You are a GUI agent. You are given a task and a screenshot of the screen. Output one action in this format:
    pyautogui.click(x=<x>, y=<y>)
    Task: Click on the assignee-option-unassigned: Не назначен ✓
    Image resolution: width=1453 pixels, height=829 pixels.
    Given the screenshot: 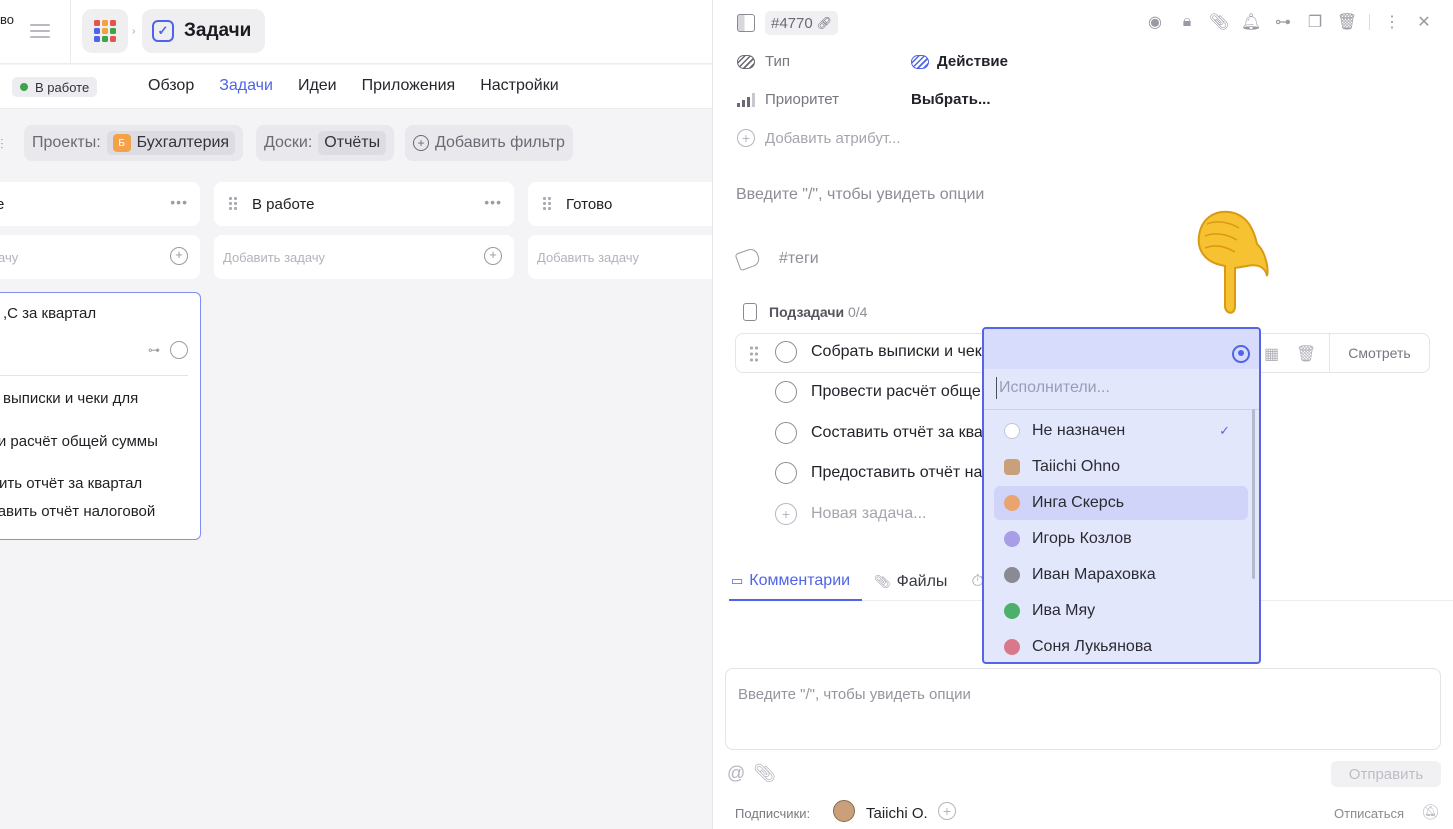 What is the action you would take?
    pyautogui.click(x=1121, y=431)
    